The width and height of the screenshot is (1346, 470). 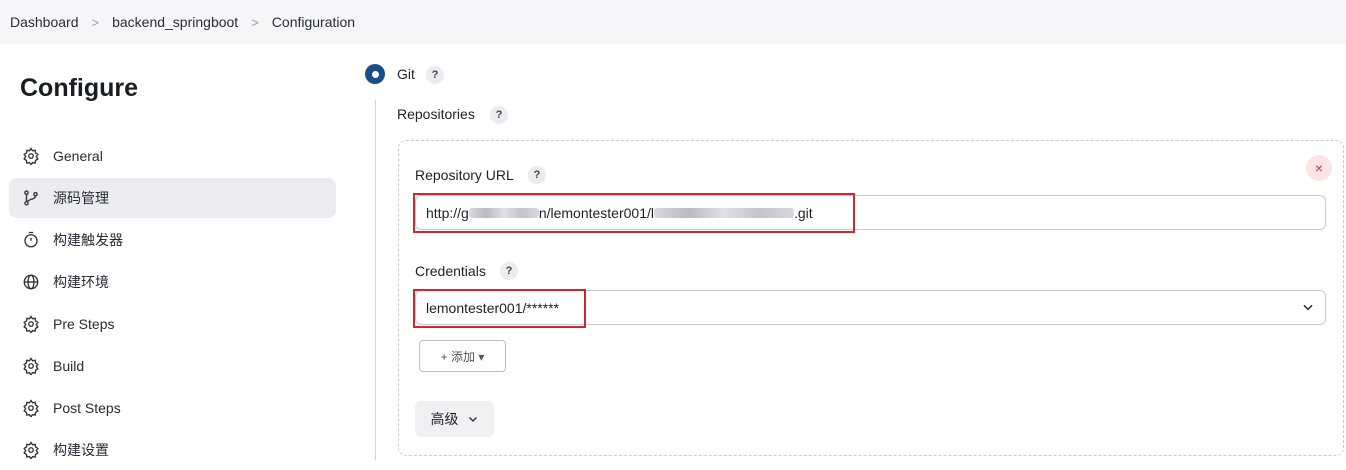 What do you see at coordinates (172, 366) in the screenshot?
I see `sidebar-item-build: Build` at bounding box center [172, 366].